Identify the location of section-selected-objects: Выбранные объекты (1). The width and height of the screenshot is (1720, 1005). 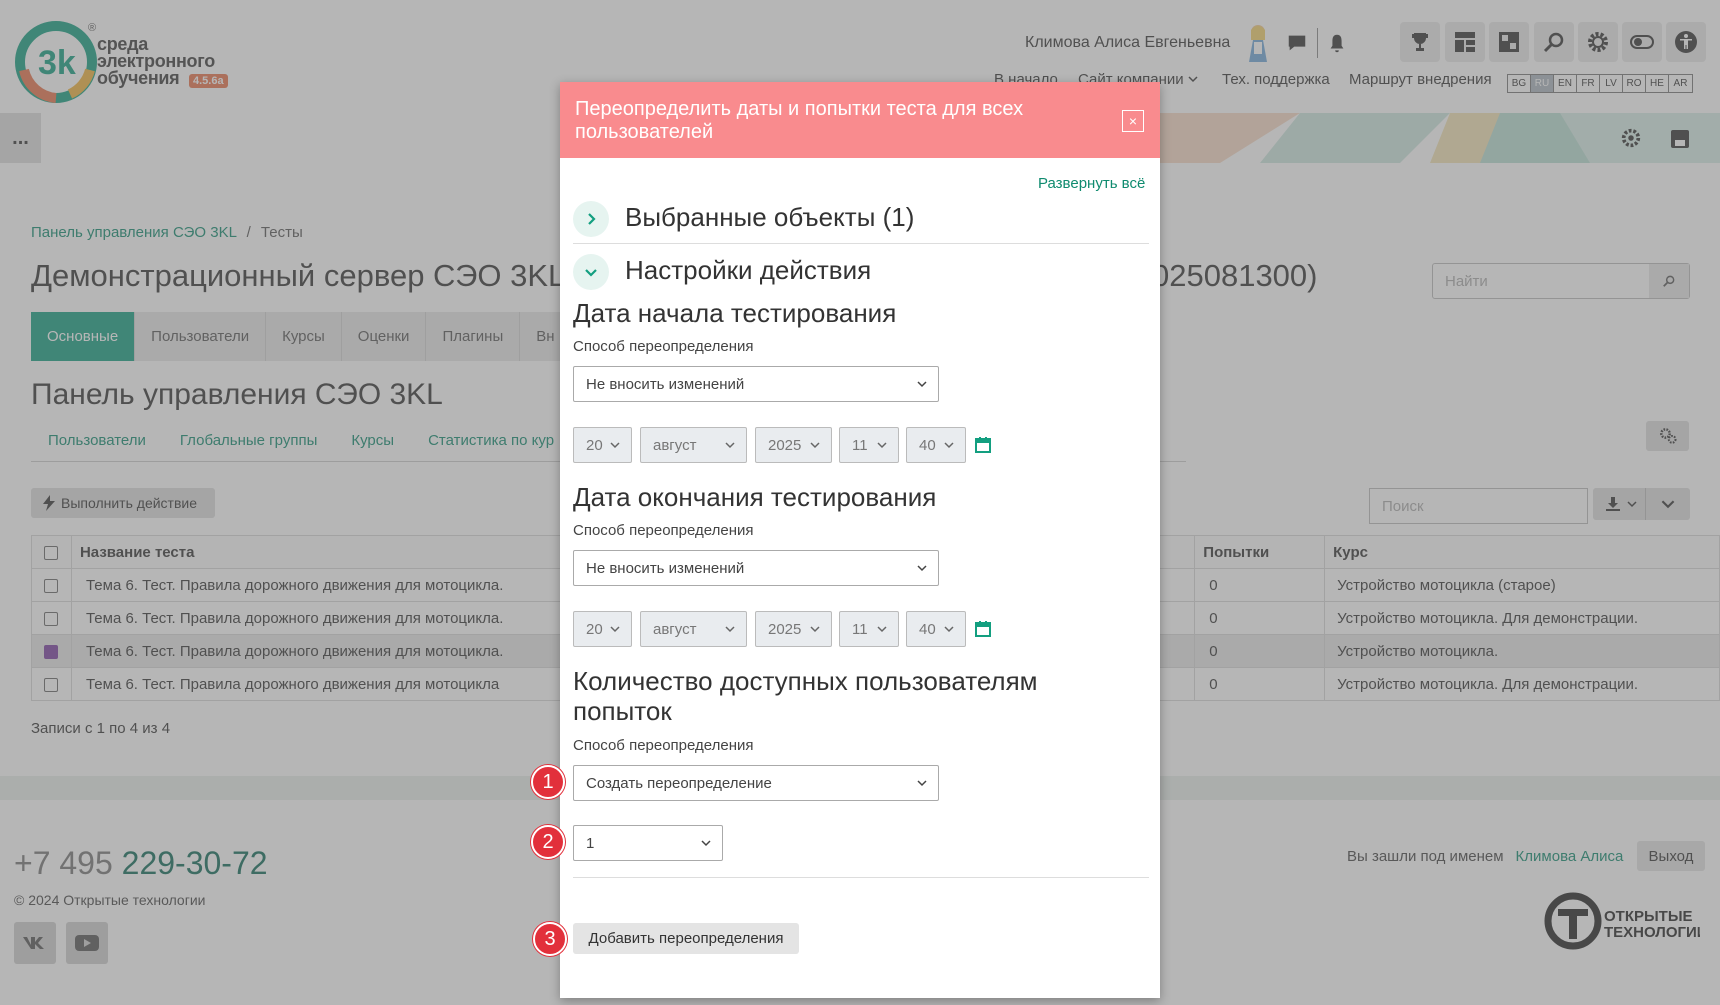
(769, 217).